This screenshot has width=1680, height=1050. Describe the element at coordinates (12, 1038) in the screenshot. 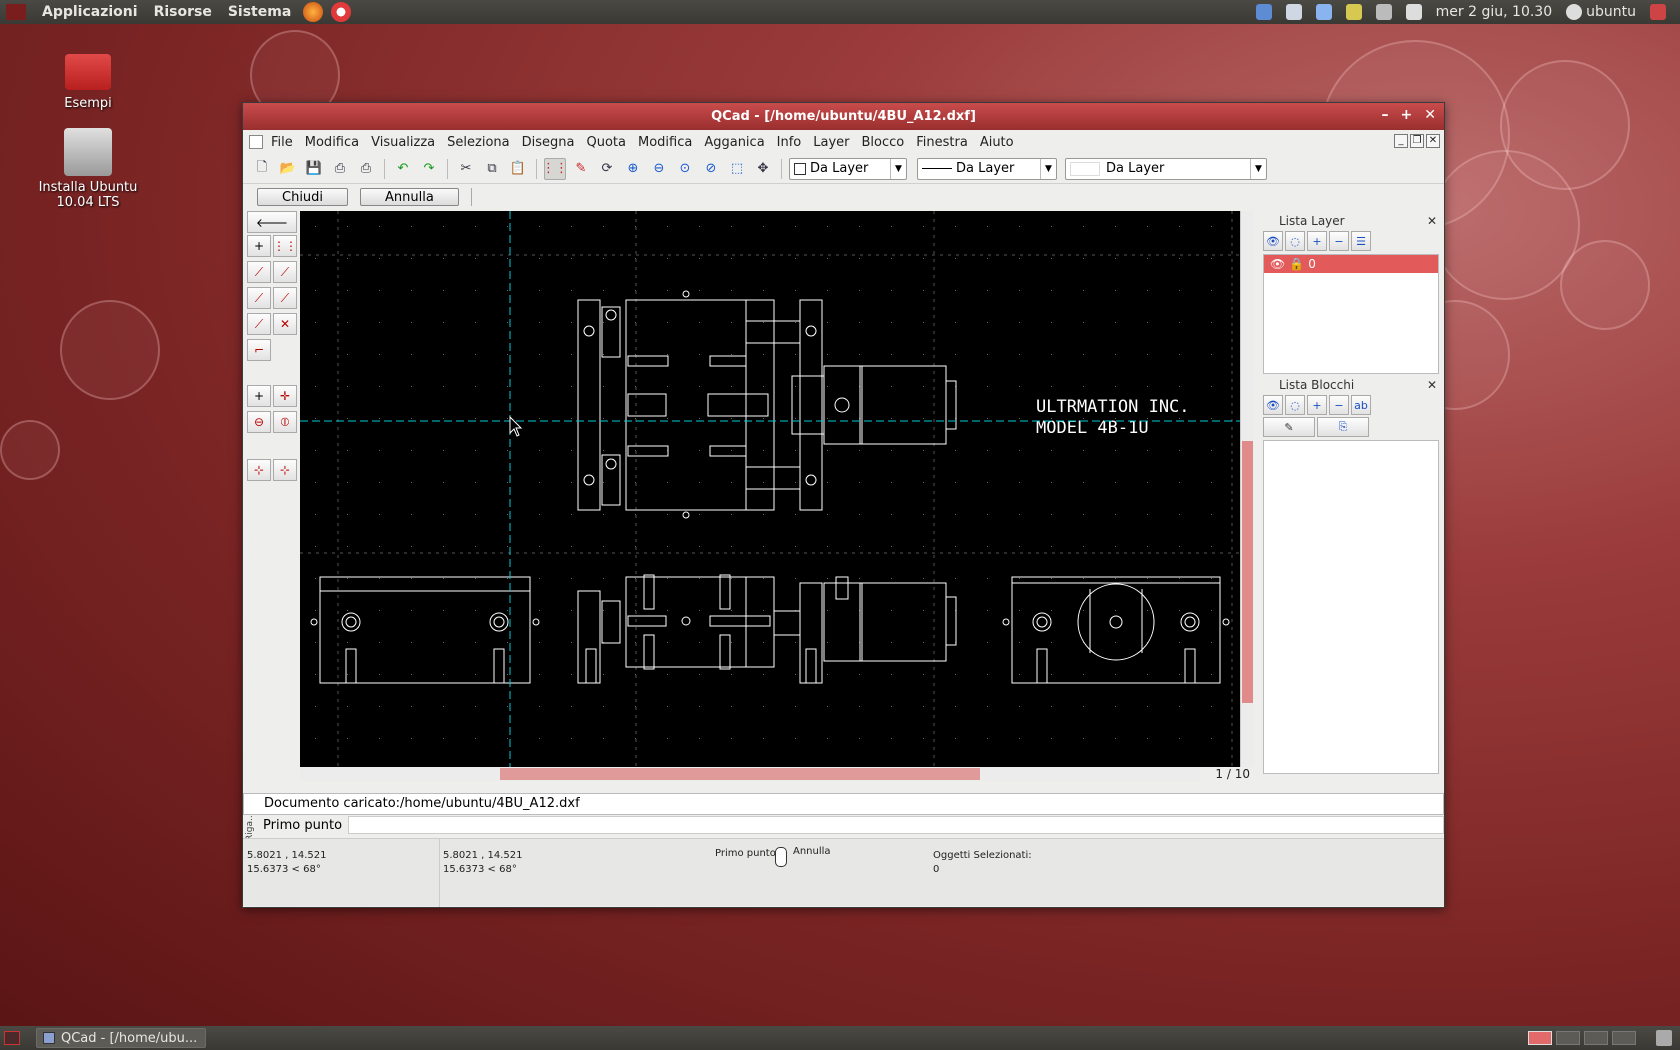

I see `show-desktop-icon` at that location.